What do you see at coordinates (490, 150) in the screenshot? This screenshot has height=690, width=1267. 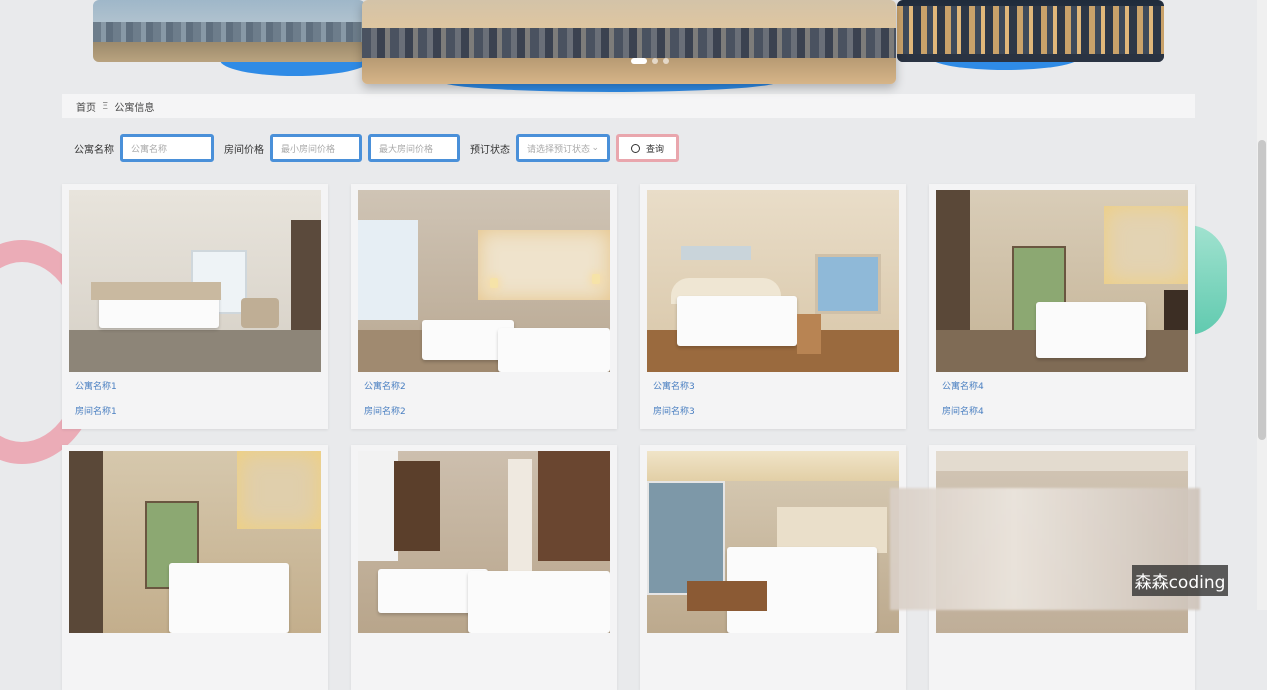 I see `booking-status-label: 预订状态` at bounding box center [490, 150].